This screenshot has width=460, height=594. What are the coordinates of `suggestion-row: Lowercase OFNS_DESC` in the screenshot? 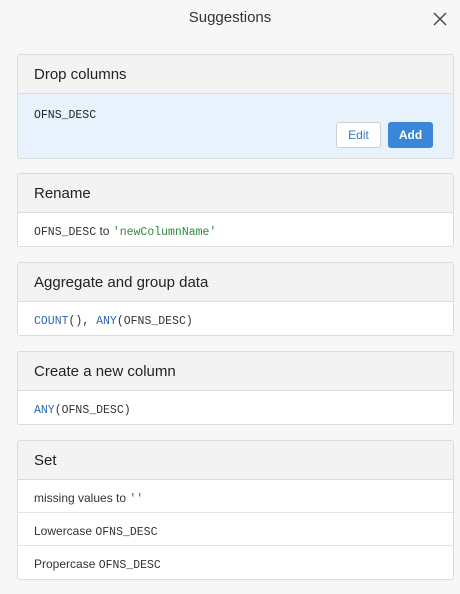 It's located at (235, 529).